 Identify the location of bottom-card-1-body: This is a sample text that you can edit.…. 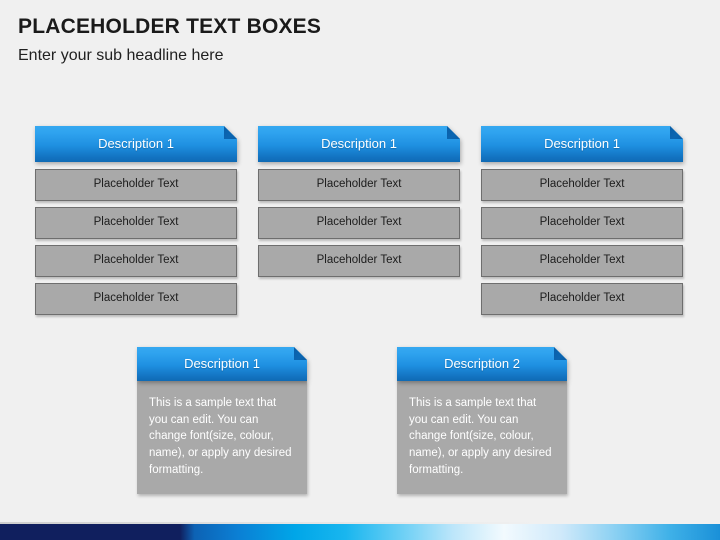
(222, 438).